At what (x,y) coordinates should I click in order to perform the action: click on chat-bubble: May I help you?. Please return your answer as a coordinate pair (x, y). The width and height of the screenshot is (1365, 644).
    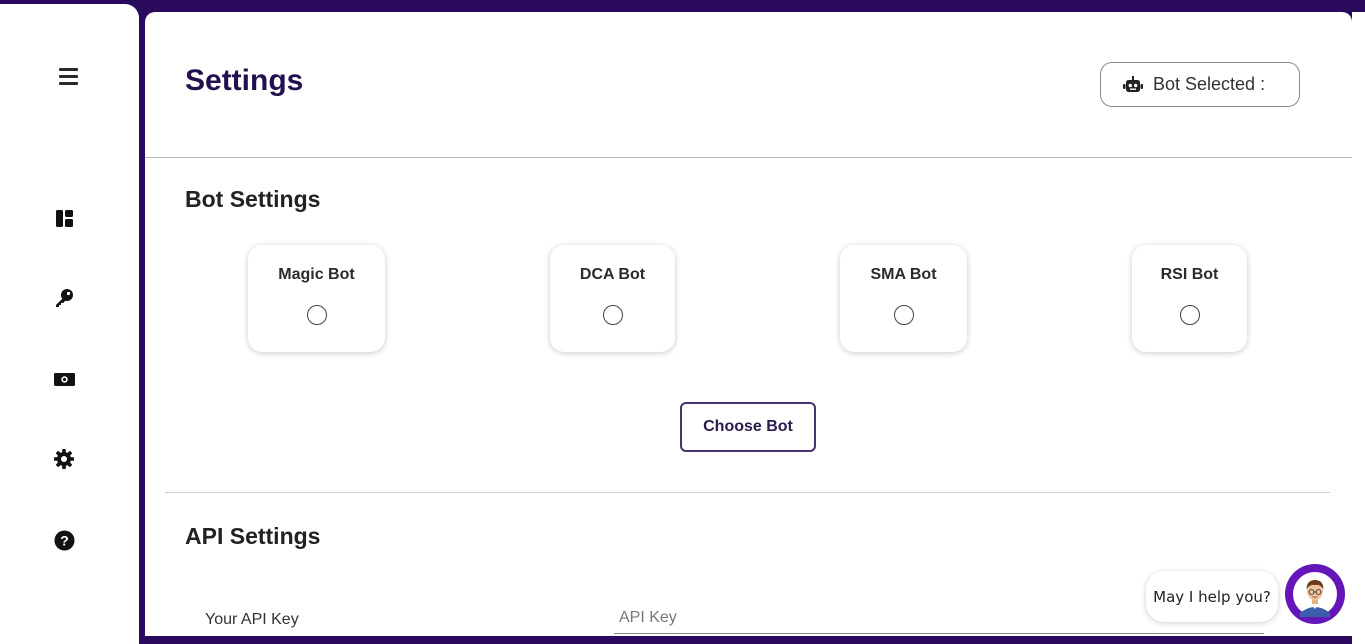
    Looking at the image, I should click on (1212, 596).